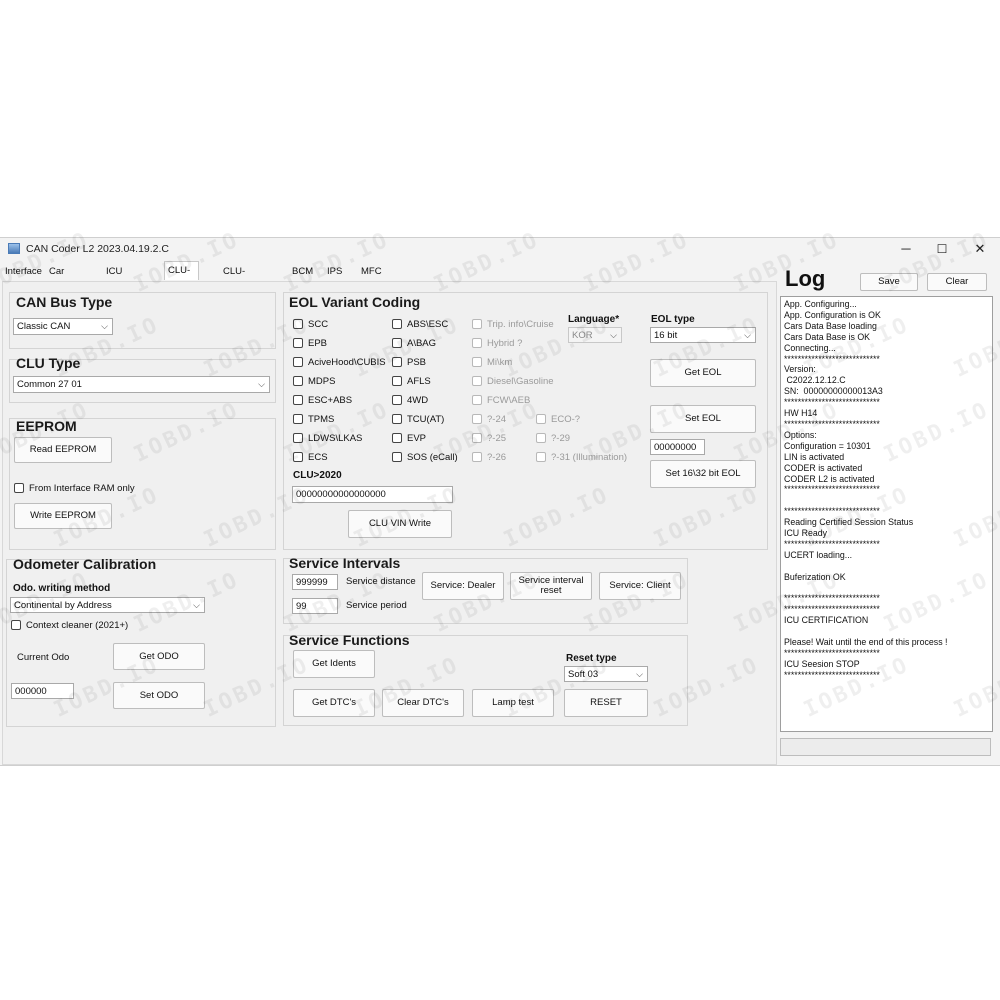  I want to click on eol-option-checkbox: ?-31 (Illumination), so click(581, 458).